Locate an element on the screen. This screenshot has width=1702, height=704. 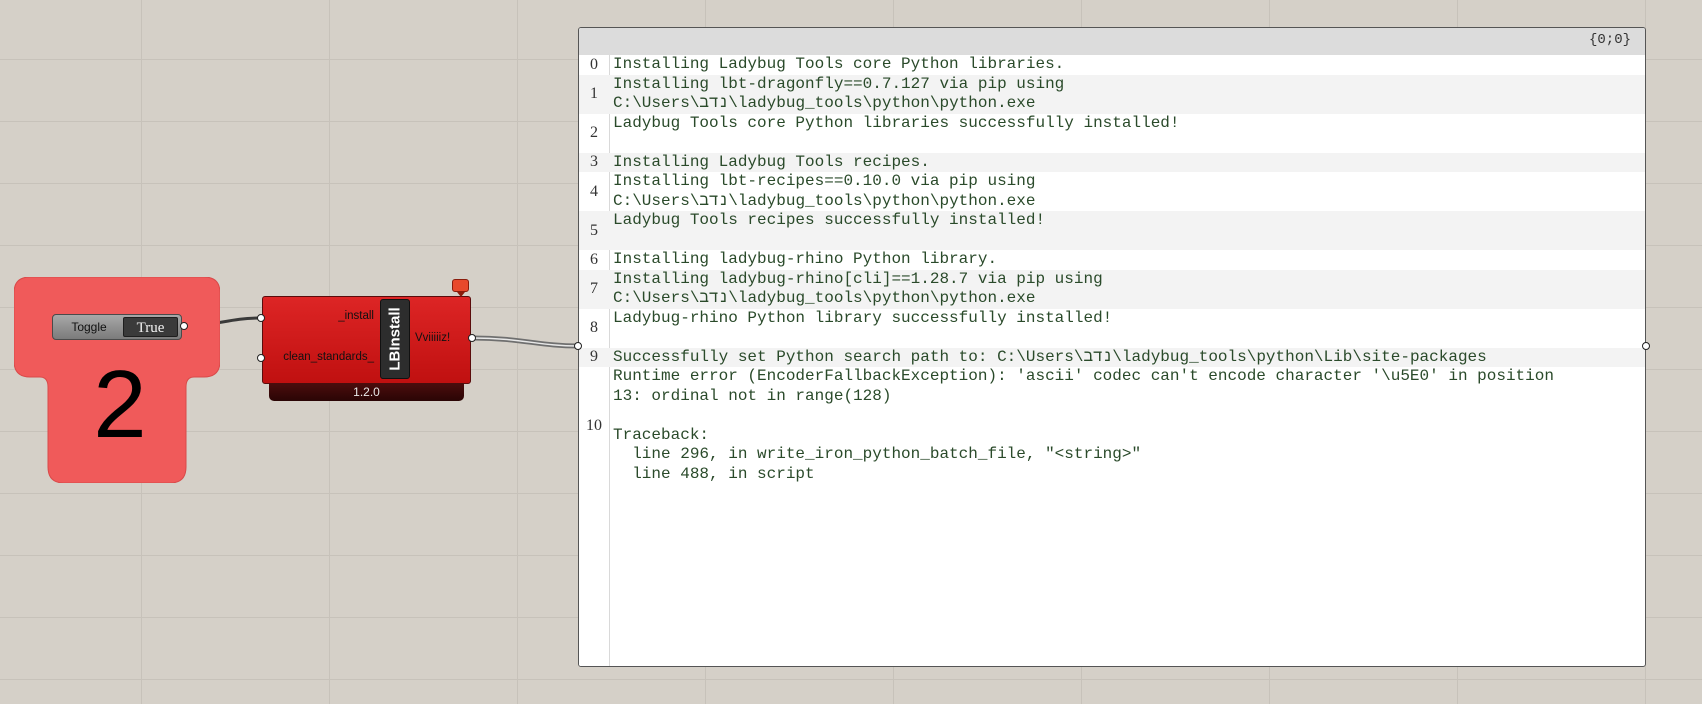
row-index: 0 is located at coordinates (594, 64).